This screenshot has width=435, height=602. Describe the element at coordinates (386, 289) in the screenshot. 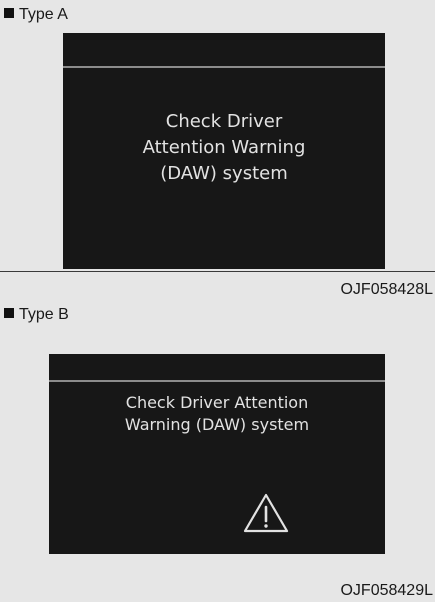

I see `type-a-figure-code: OJF058428L` at that location.